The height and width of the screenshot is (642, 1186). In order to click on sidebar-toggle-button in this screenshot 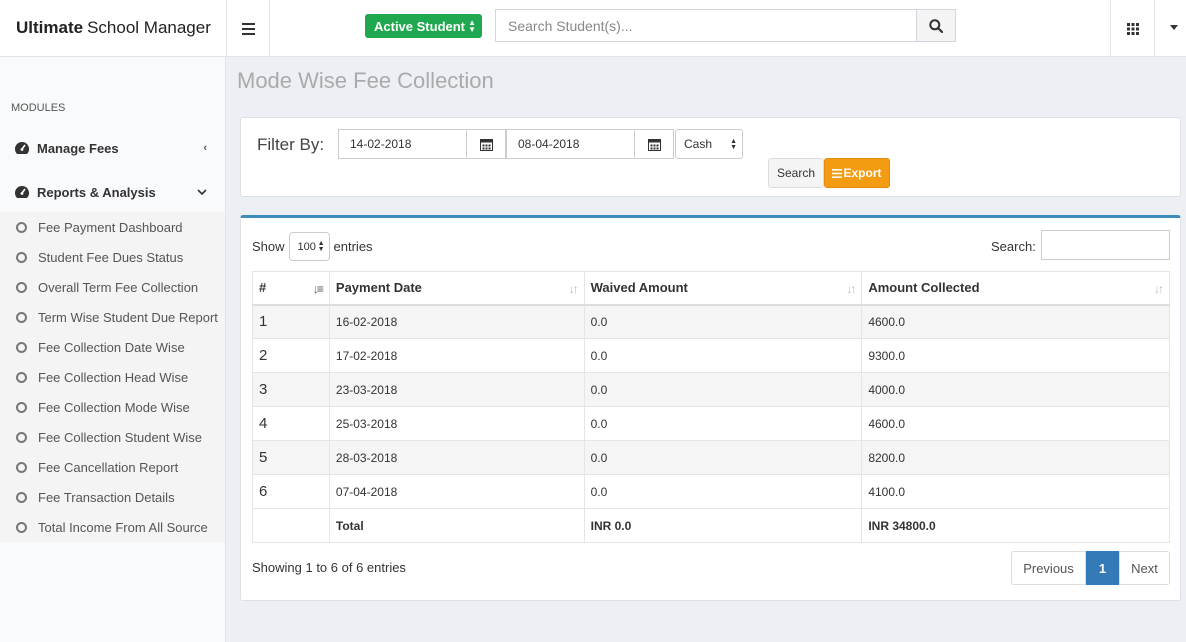, I will do `click(248, 28)`.